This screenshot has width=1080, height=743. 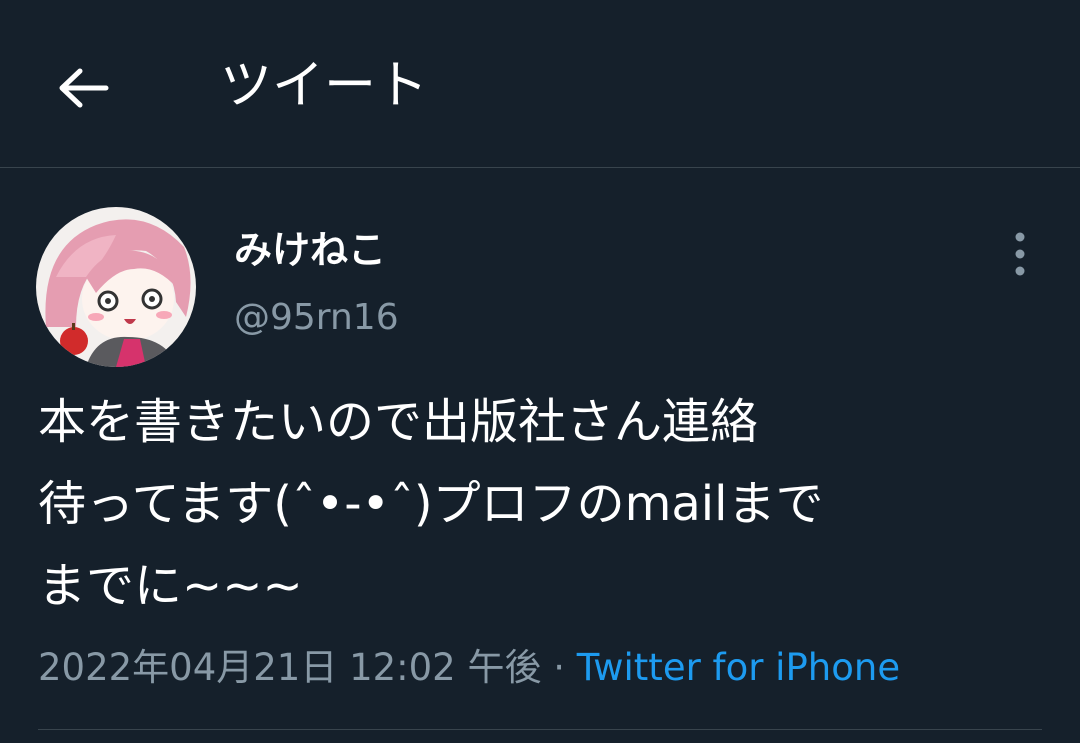 I want to click on more-options-button, so click(x=1020, y=254).